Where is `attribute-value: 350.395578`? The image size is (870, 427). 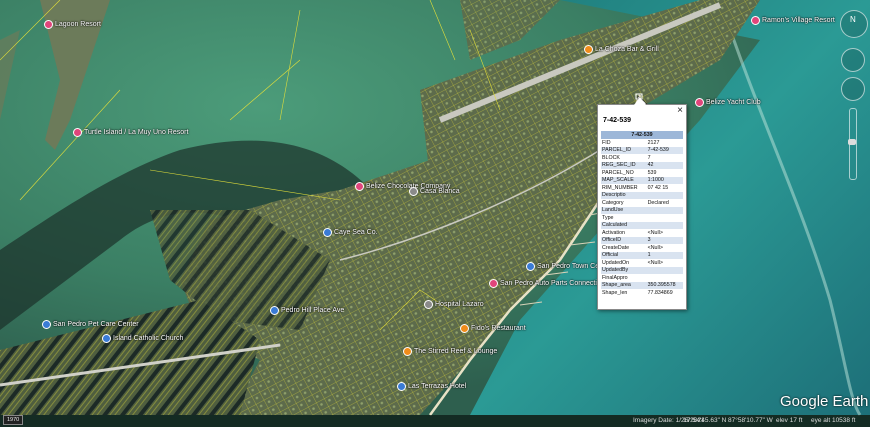 attribute-value: 350.395578 is located at coordinates (664, 285).